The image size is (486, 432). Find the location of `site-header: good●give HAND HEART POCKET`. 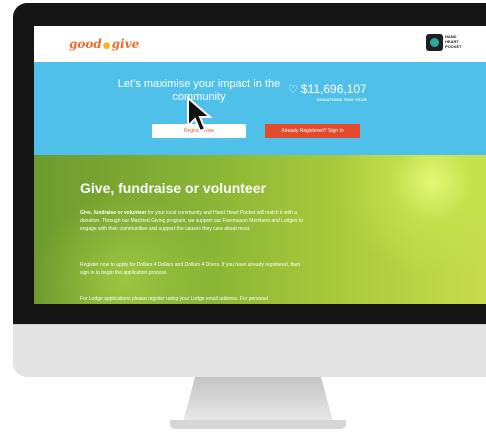

site-header: good●give HAND HEART POCKET is located at coordinates (260, 44).